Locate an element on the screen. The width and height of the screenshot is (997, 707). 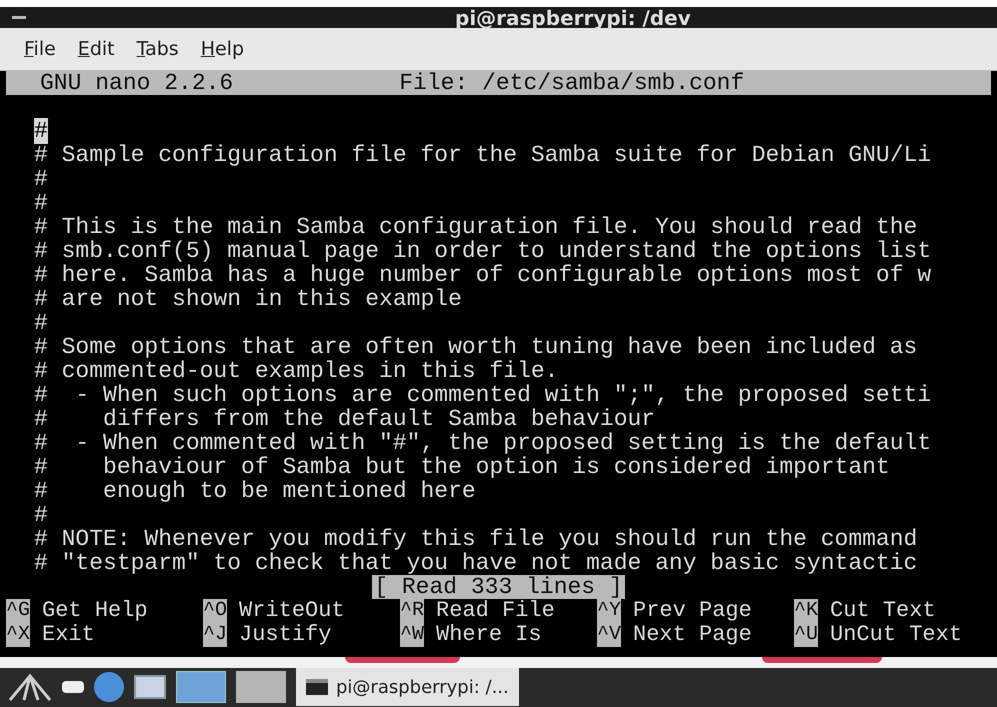
shortcut-key: ^W is located at coordinates (412, 634).